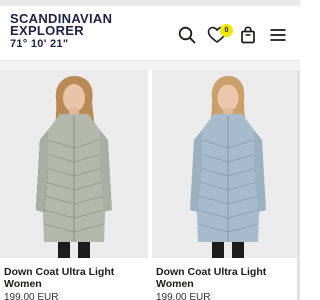  Describe the element at coordinates (226, 30) in the screenshot. I see `wishlist-count-badge: 0` at that location.